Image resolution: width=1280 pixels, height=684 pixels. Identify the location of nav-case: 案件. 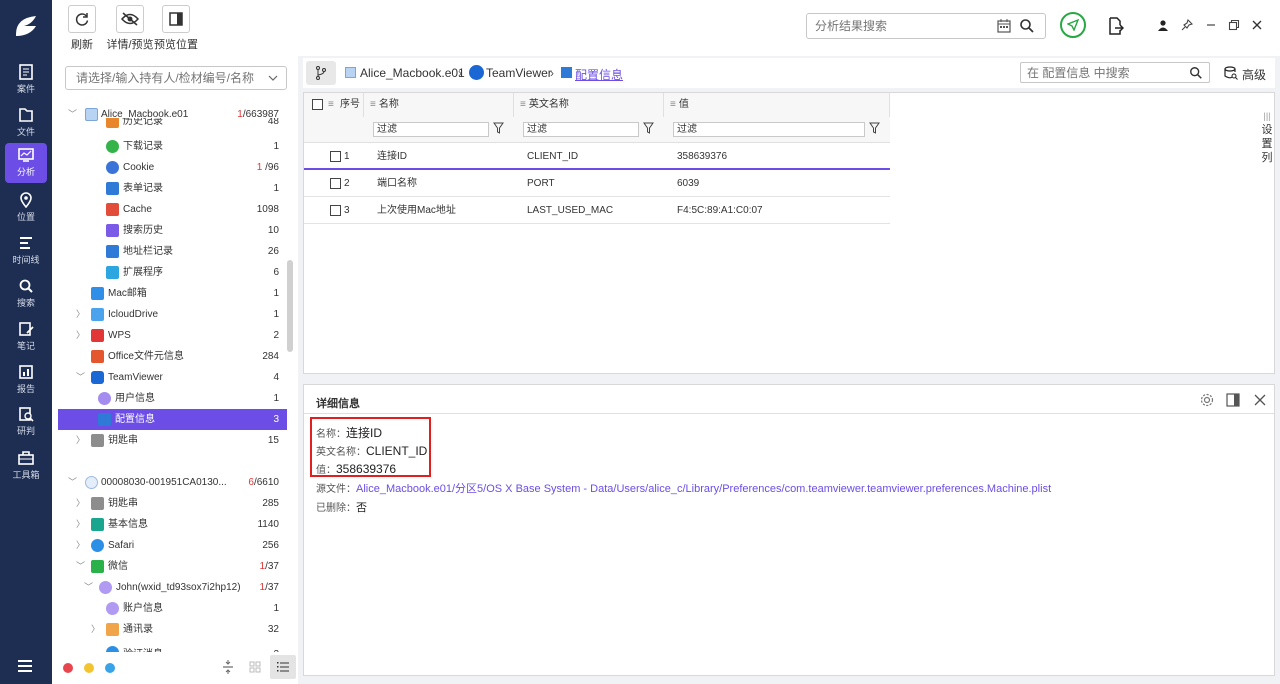
(26, 80).